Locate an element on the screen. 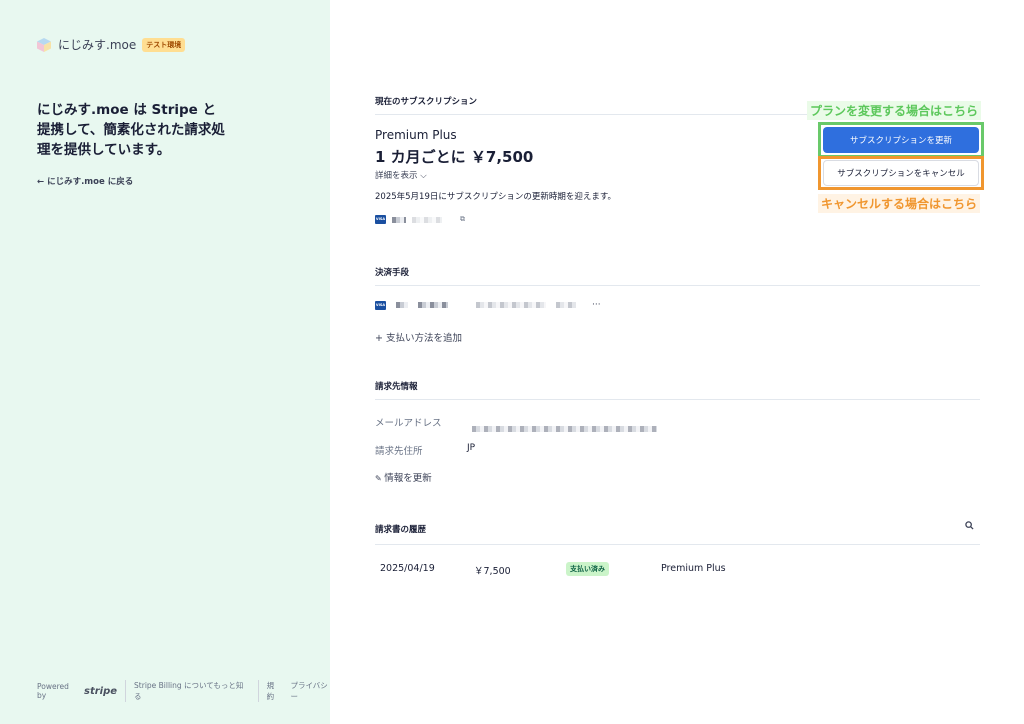 Image resolution: width=1024 pixels, height=724 pixels. billing-section-title: 請求先情報 is located at coordinates (396, 387).